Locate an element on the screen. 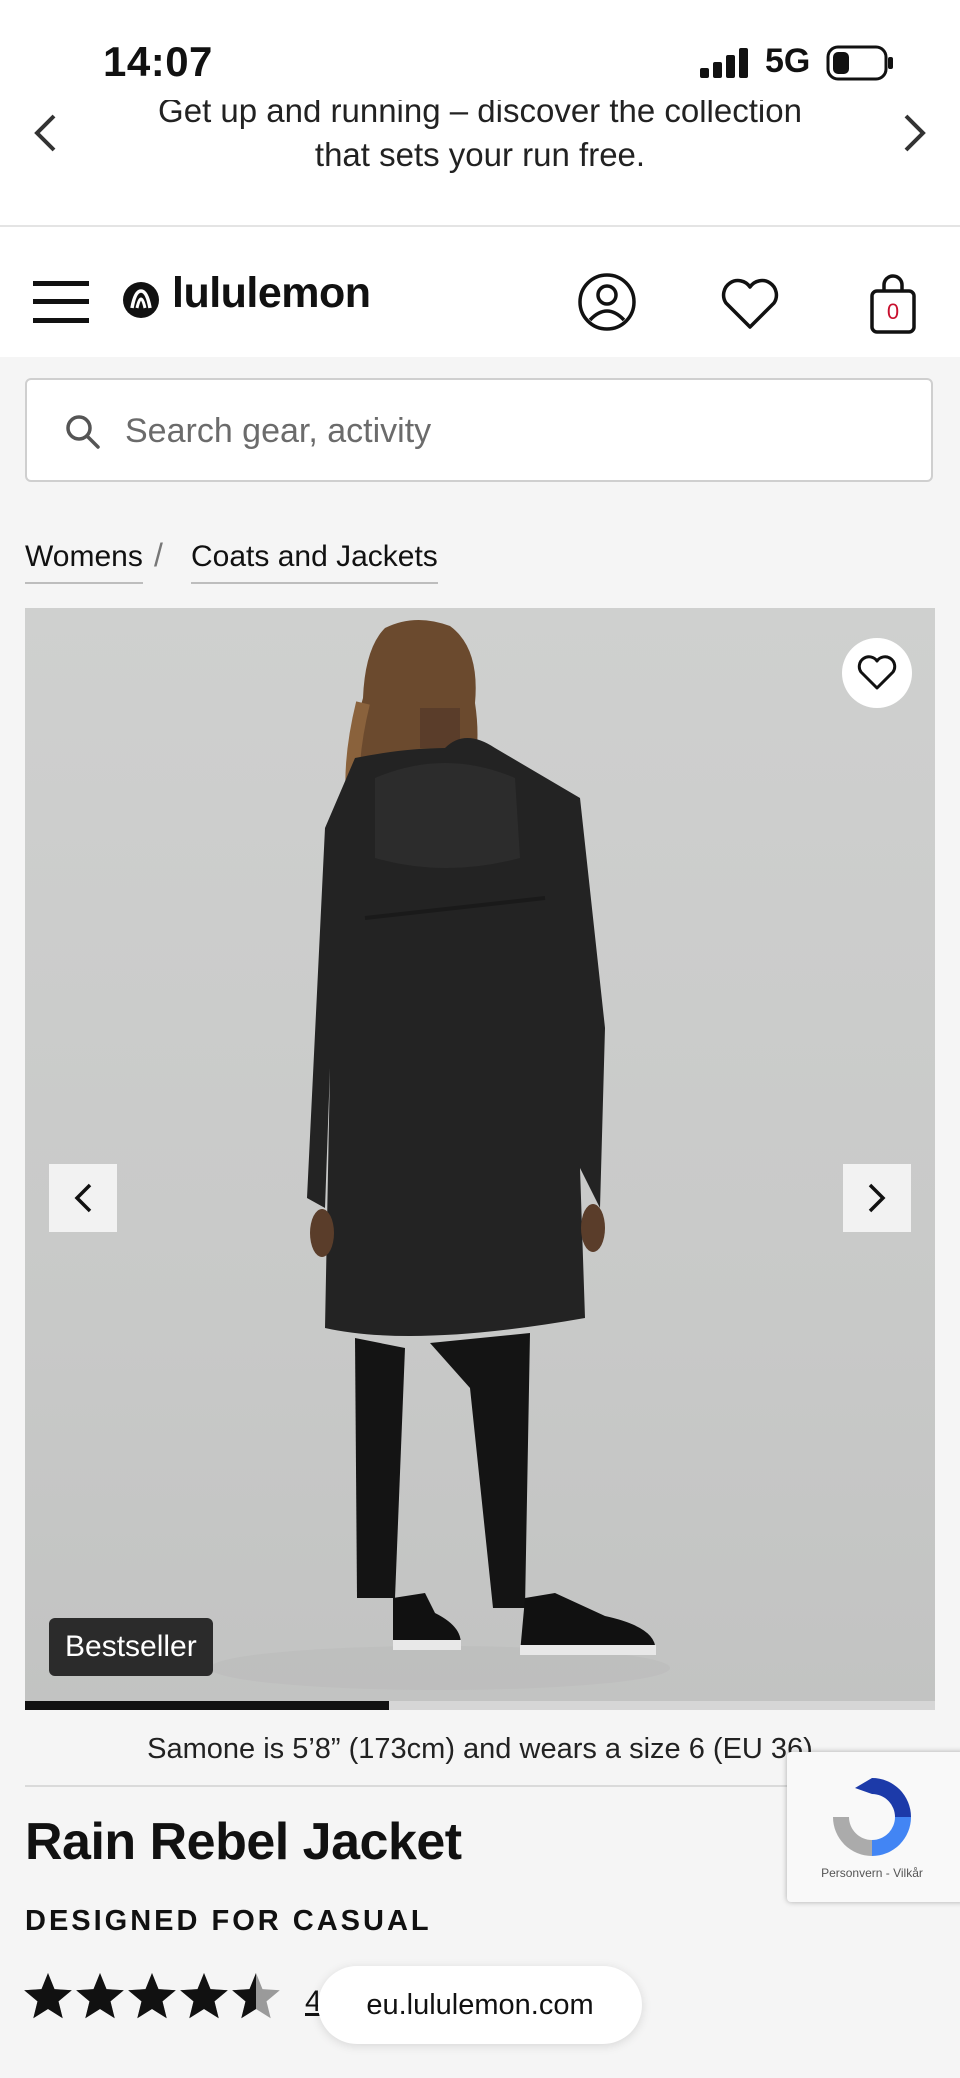 The height and width of the screenshot is (2078, 960). url-text: eu.lululemon.com is located at coordinates (480, 2004).